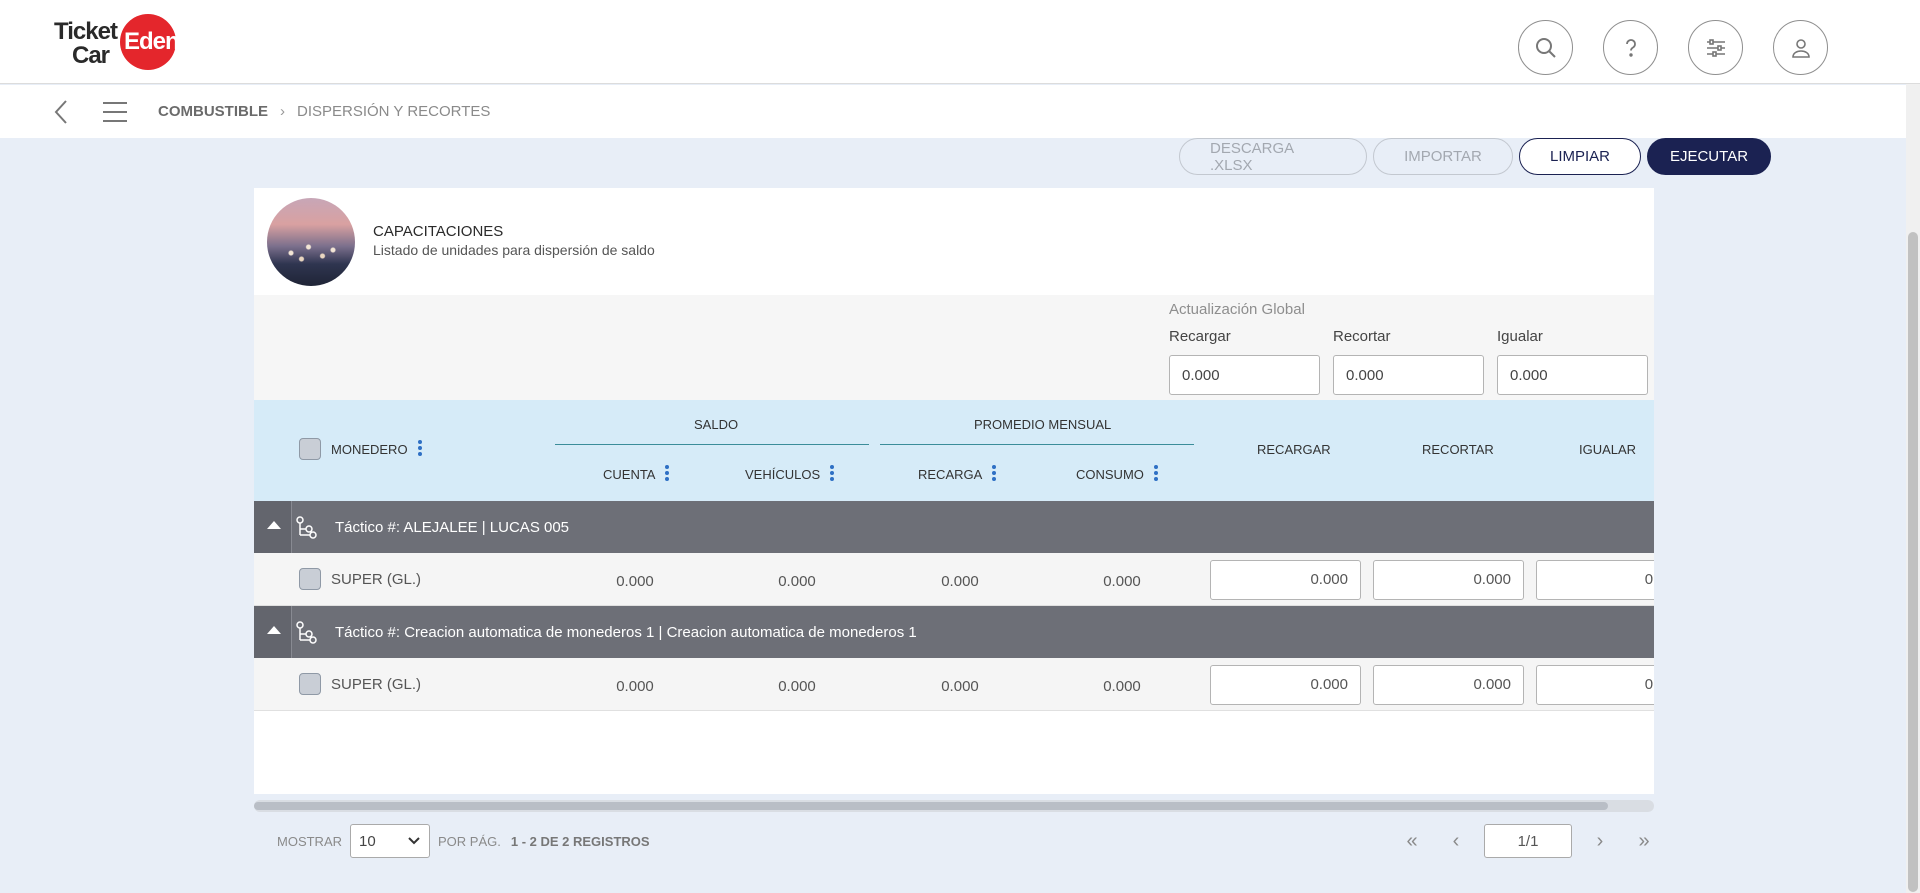  What do you see at coordinates (134, 42) in the screenshot?
I see `ticket-car-edenred-logo: Ticket Car Edenred` at bounding box center [134, 42].